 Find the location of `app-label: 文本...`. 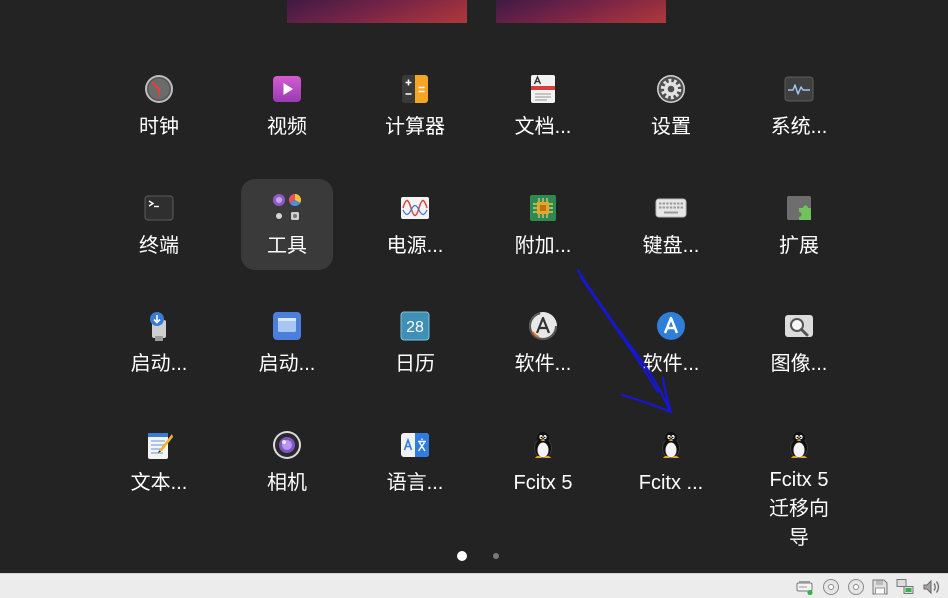

app-label: 文本... is located at coordinates (159, 482).